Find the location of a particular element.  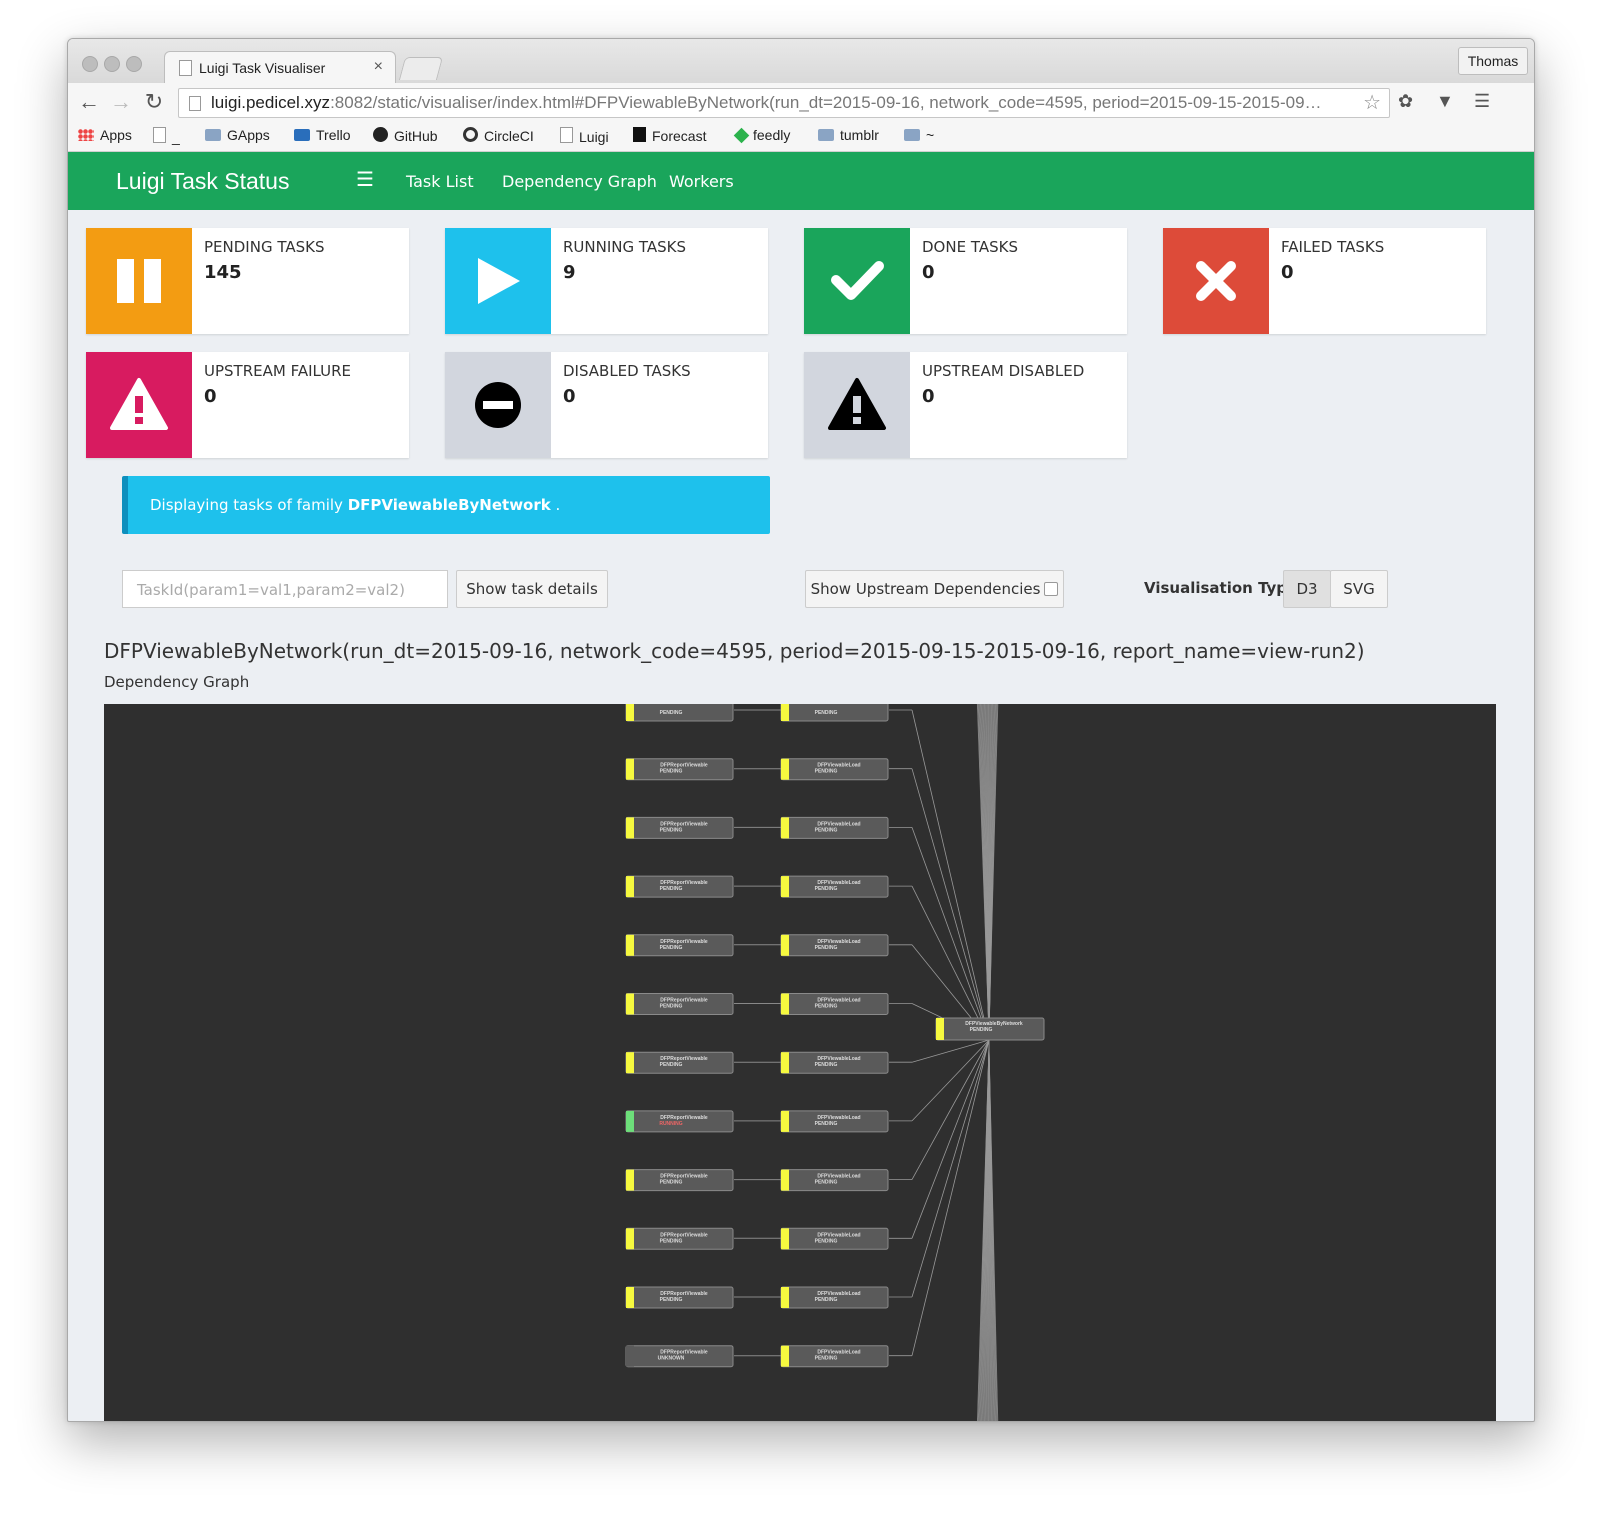

status-label: UPSTREAM DISABLED is located at coordinates (1003, 371).